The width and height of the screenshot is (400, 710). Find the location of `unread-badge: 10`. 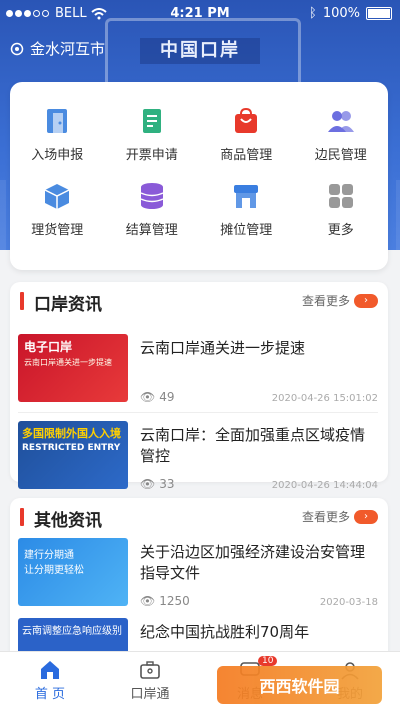

unread-badge: 10 is located at coordinates (268, 661).